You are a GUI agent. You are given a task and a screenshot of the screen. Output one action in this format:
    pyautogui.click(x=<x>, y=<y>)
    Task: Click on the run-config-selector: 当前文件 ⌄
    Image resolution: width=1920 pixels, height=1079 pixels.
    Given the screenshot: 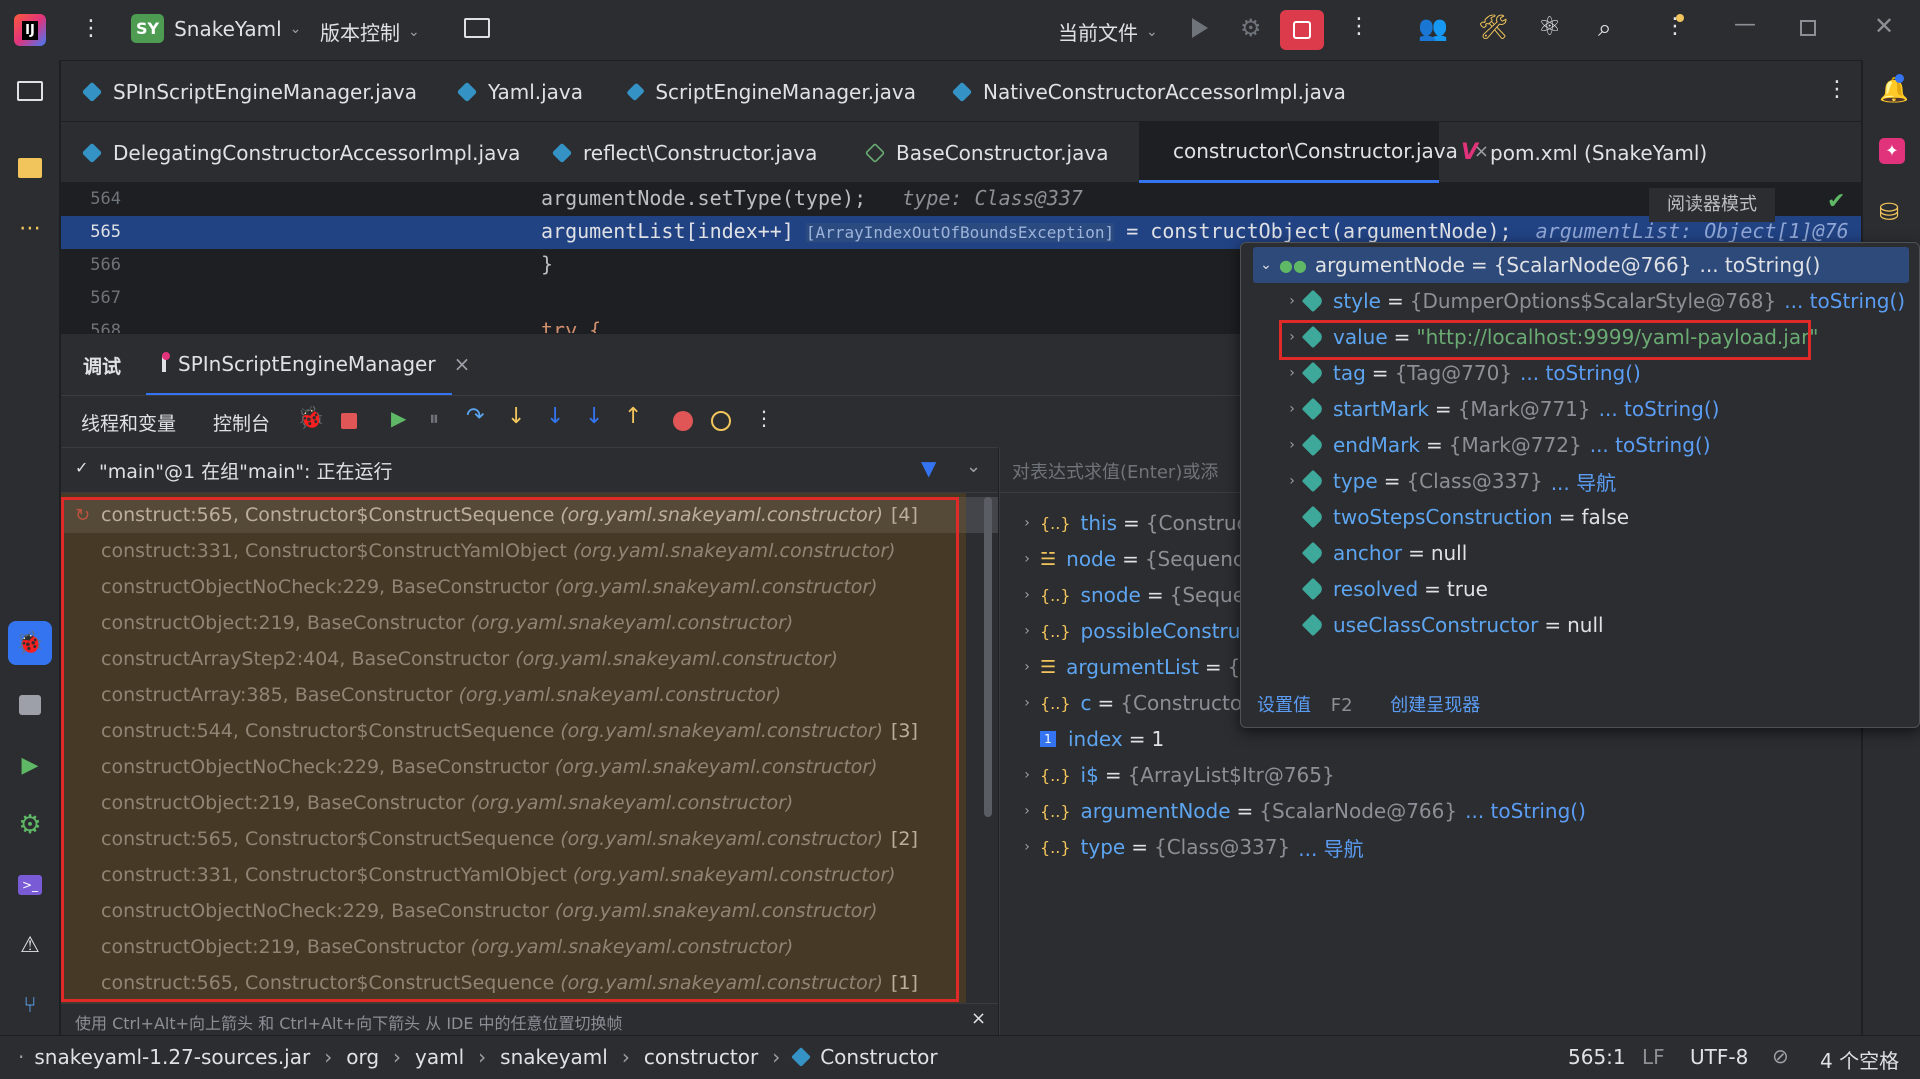 What is the action you would take?
    pyautogui.click(x=1108, y=31)
    